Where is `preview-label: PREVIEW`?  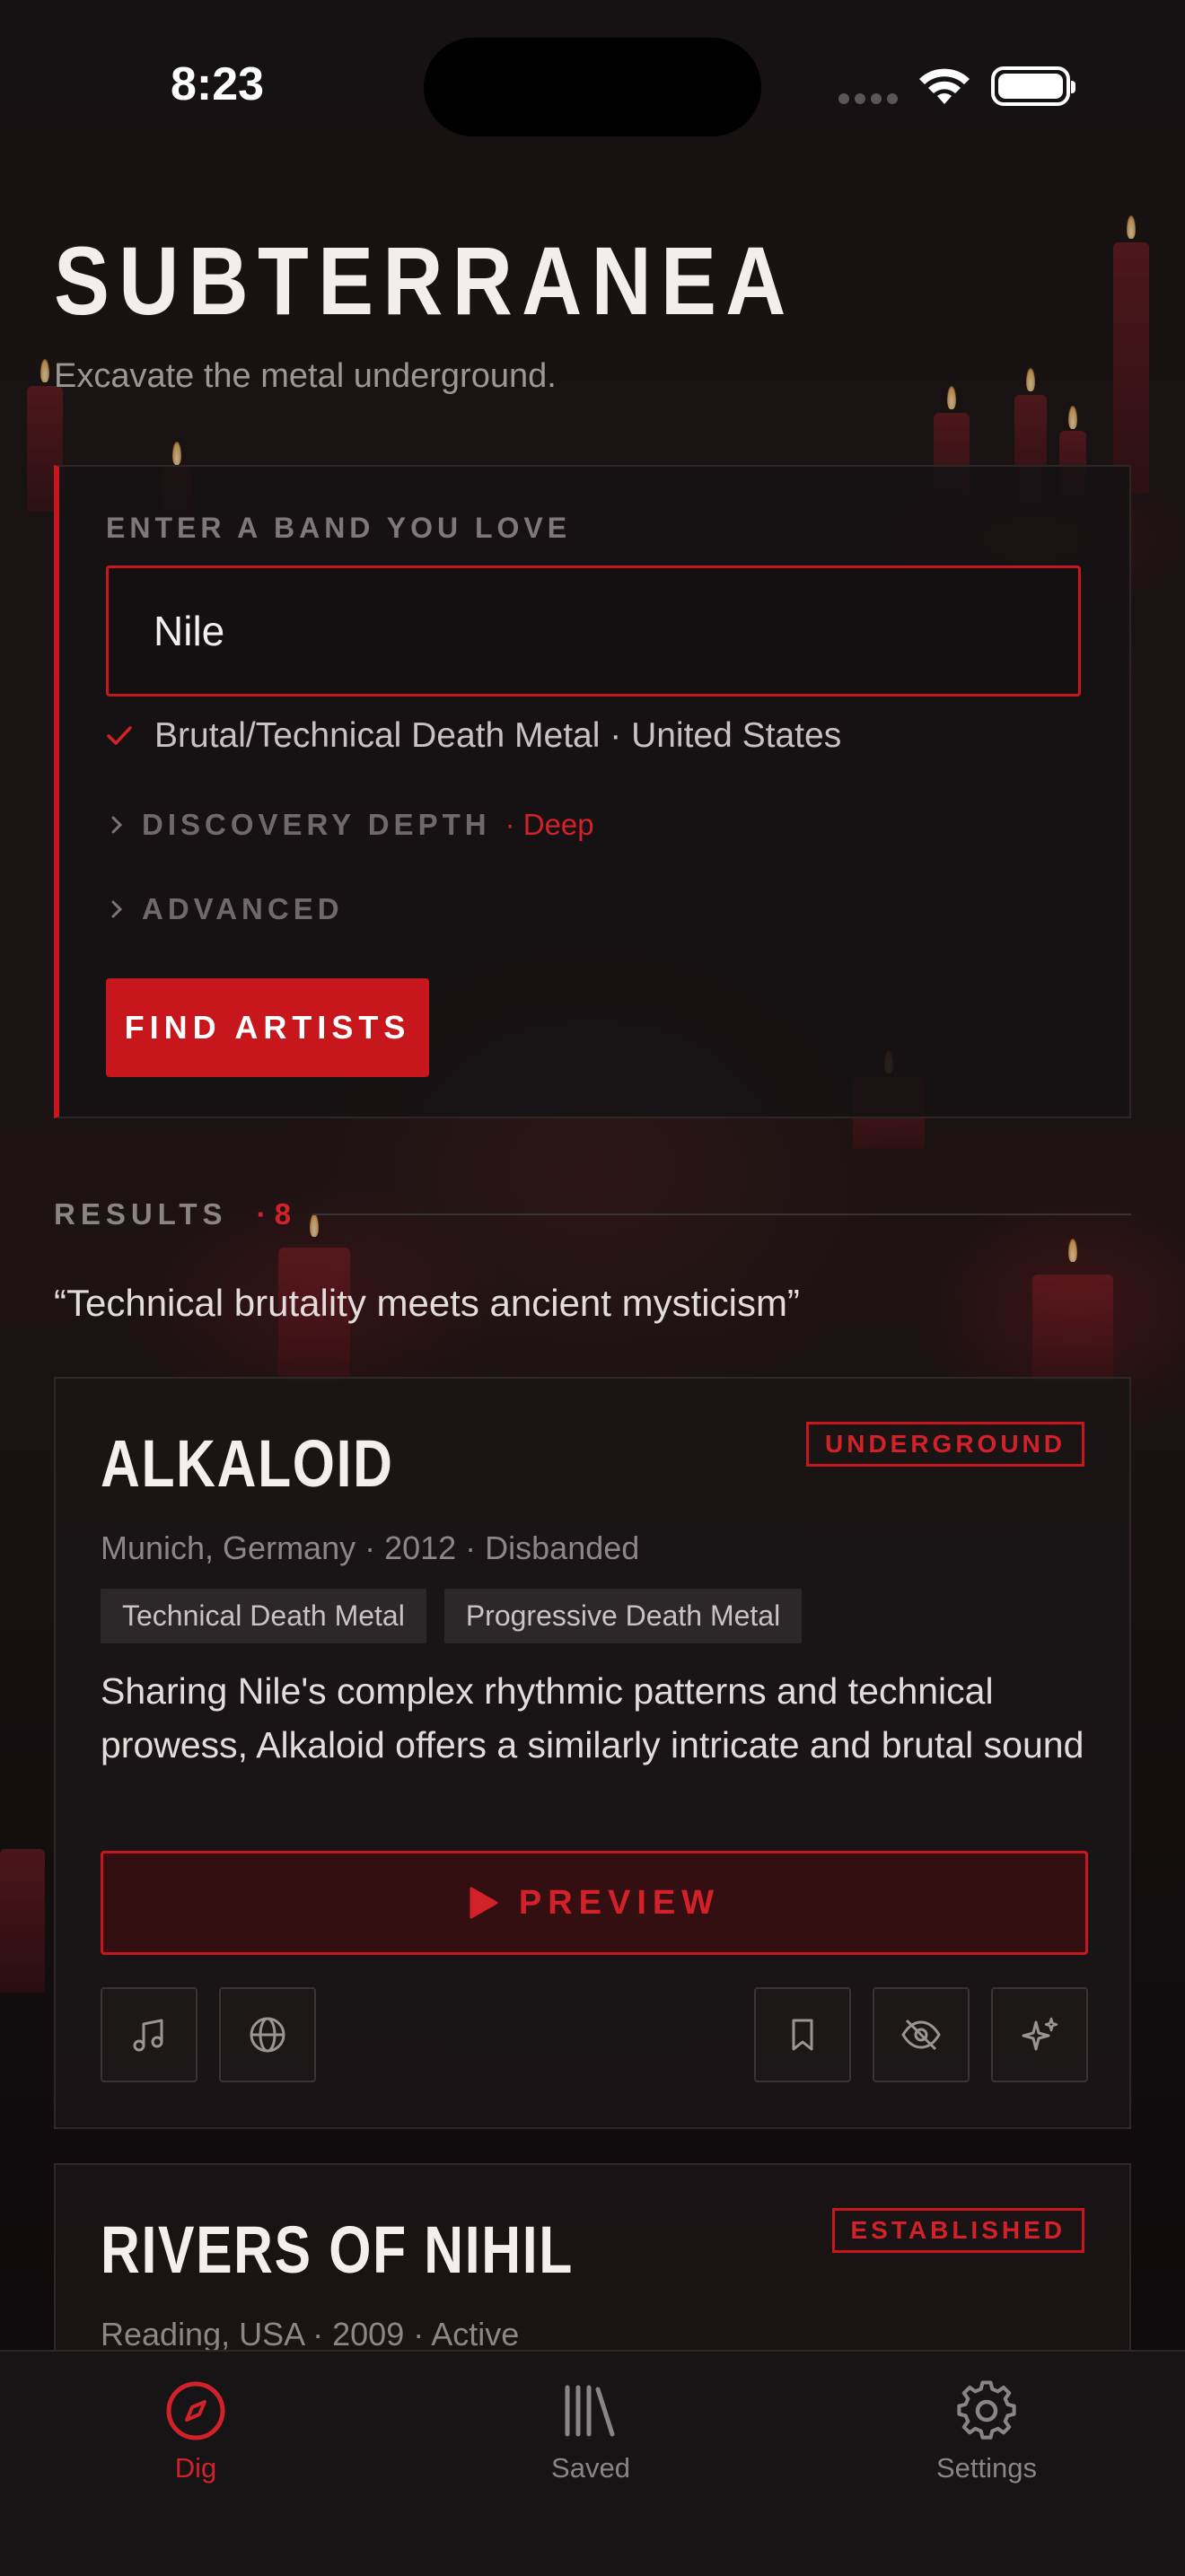
preview-label: PREVIEW is located at coordinates (619, 1902).